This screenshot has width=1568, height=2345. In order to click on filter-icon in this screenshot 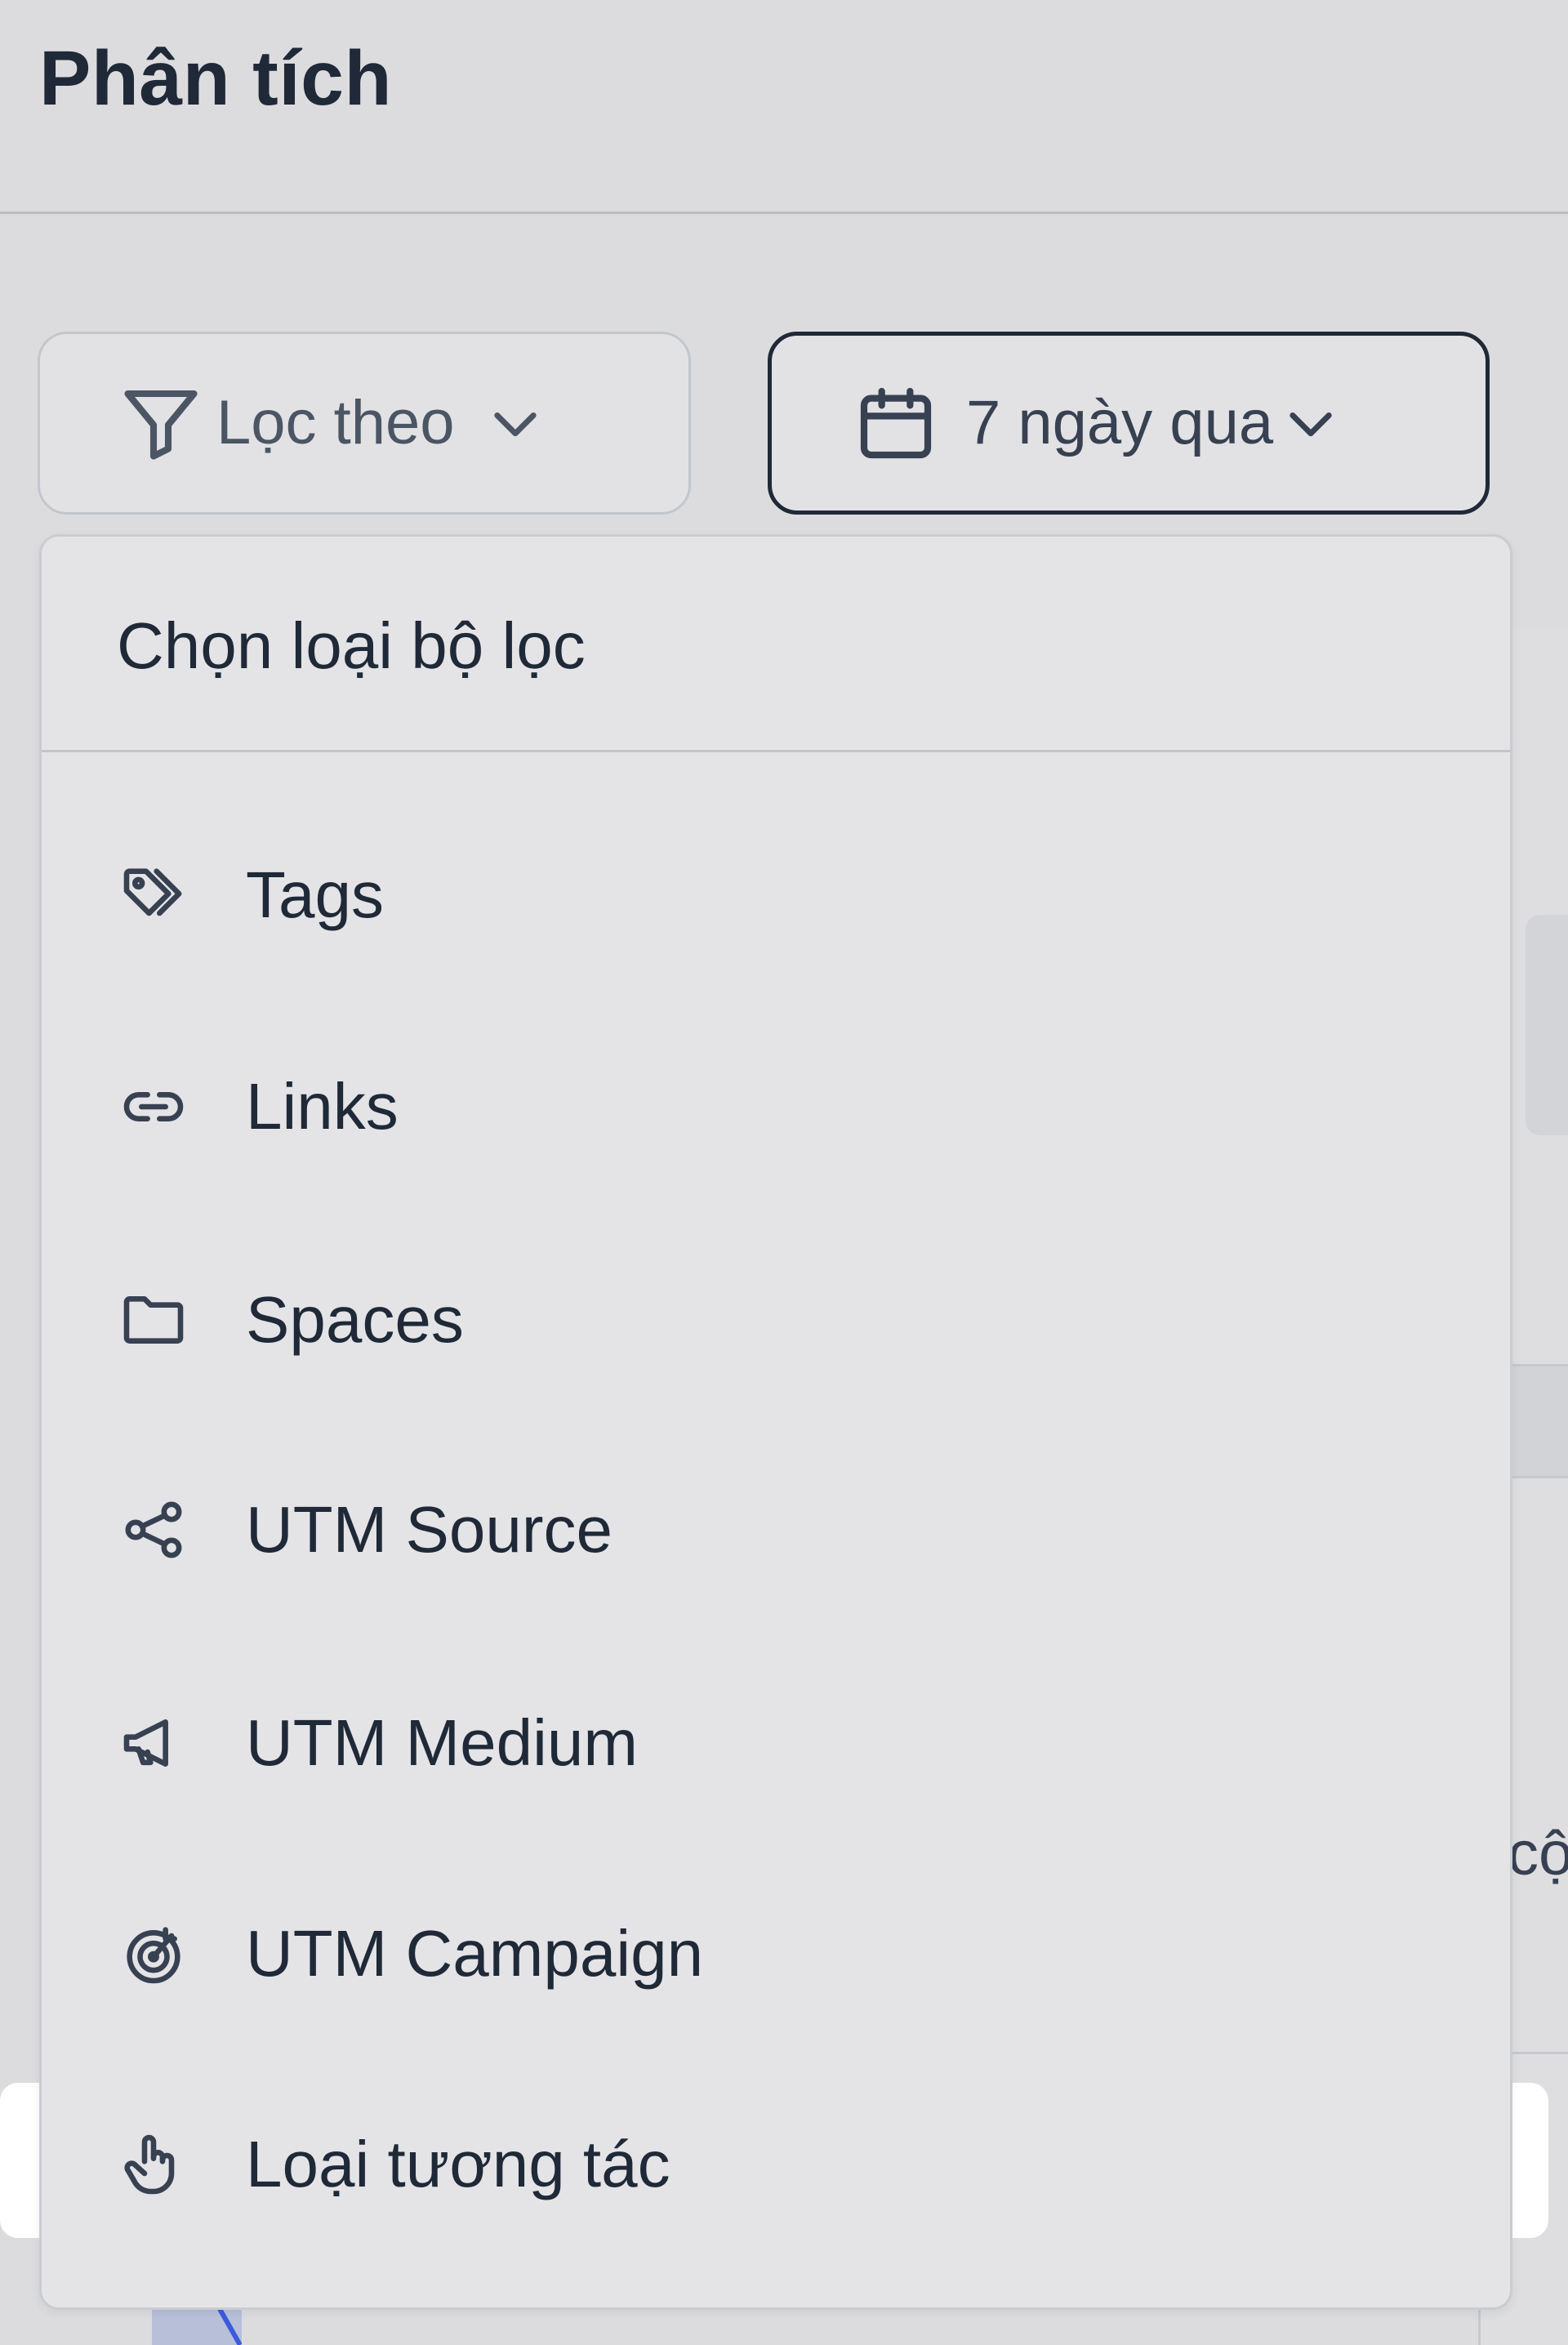, I will do `click(161, 423)`.